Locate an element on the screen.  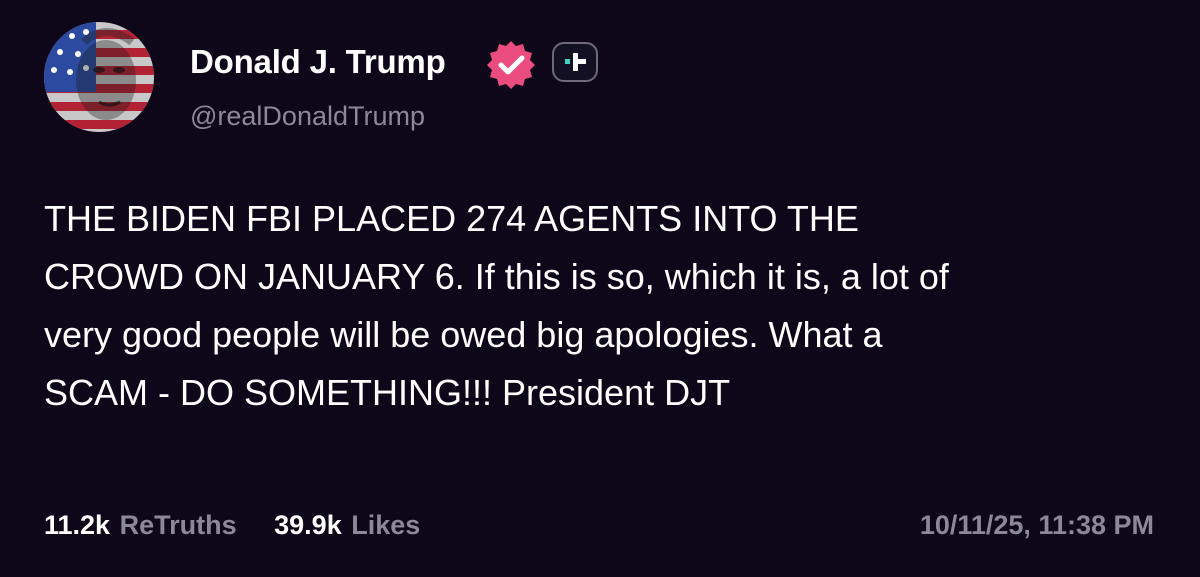
likes-stat: 39.9k Likes is located at coordinates (347, 525).